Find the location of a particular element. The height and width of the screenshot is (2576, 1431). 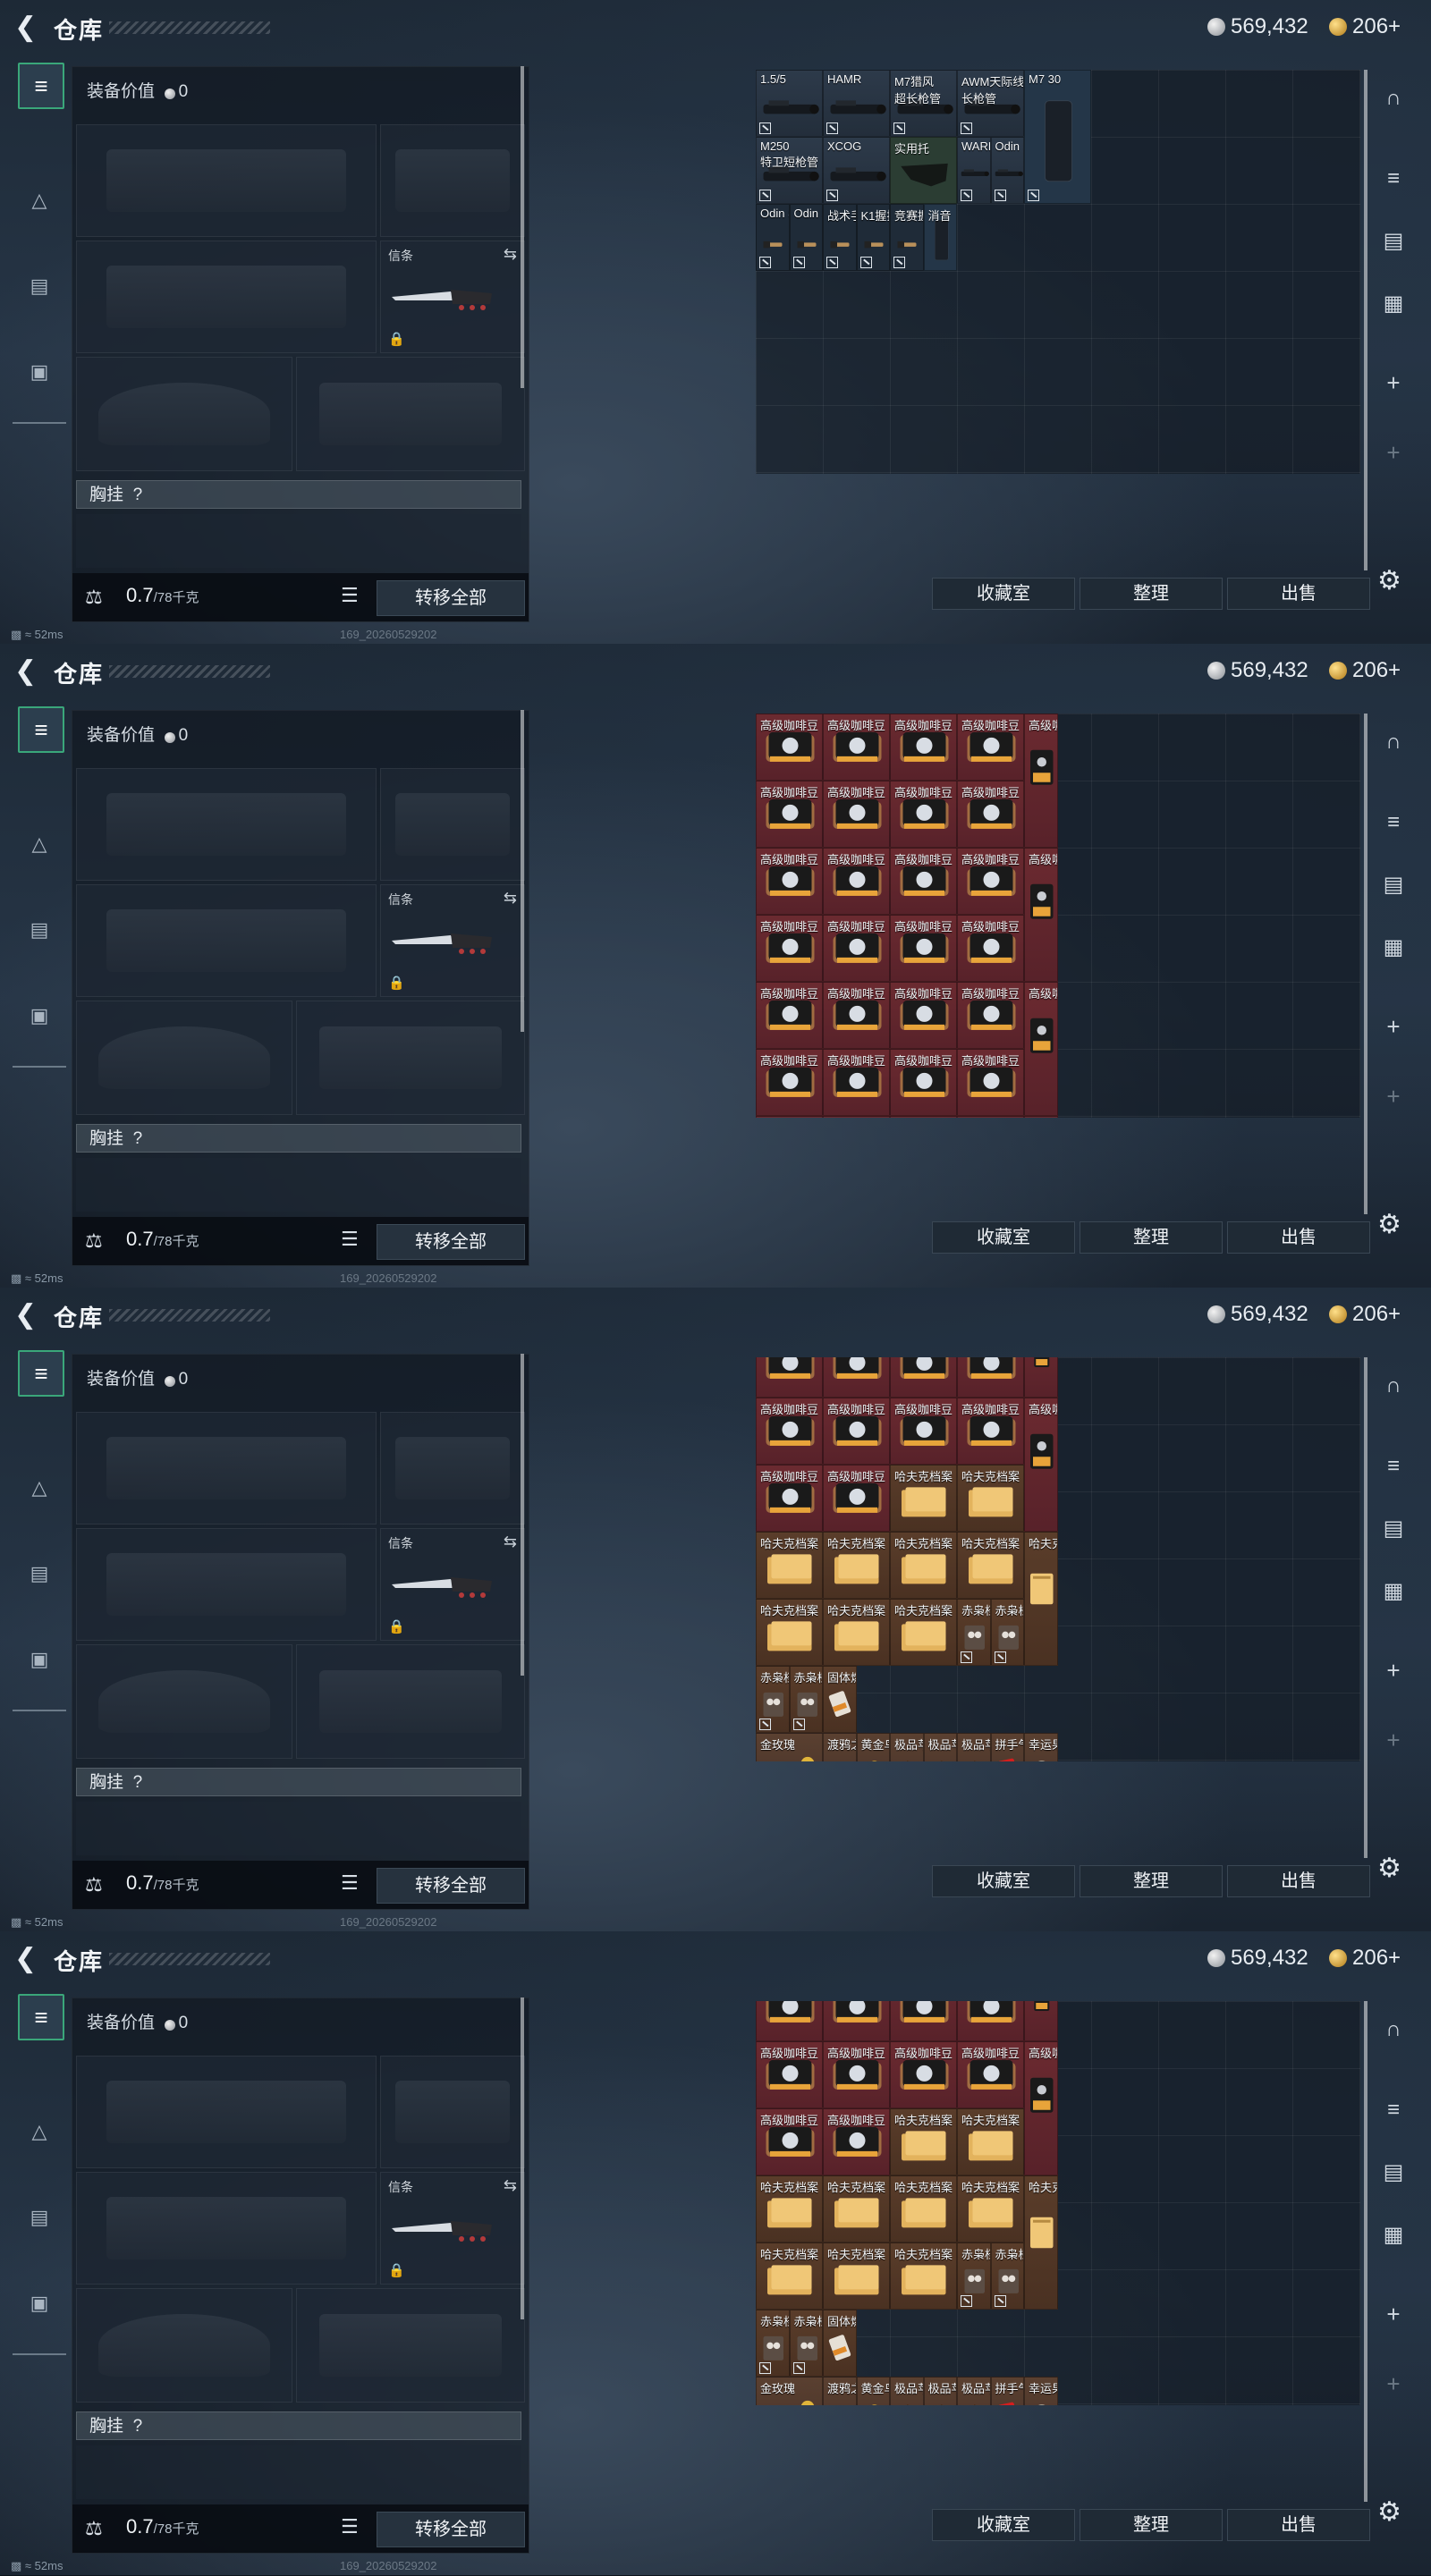

inventory-item: M7猎风 超长枪管 is located at coordinates (923, 103).